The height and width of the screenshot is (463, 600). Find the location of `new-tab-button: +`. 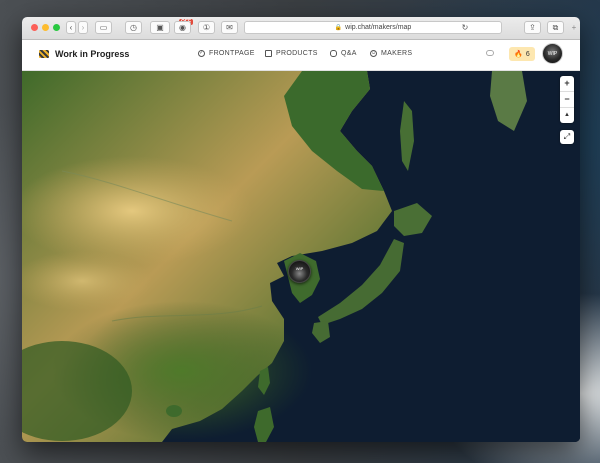

new-tab-button: + is located at coordinates (574, 27).